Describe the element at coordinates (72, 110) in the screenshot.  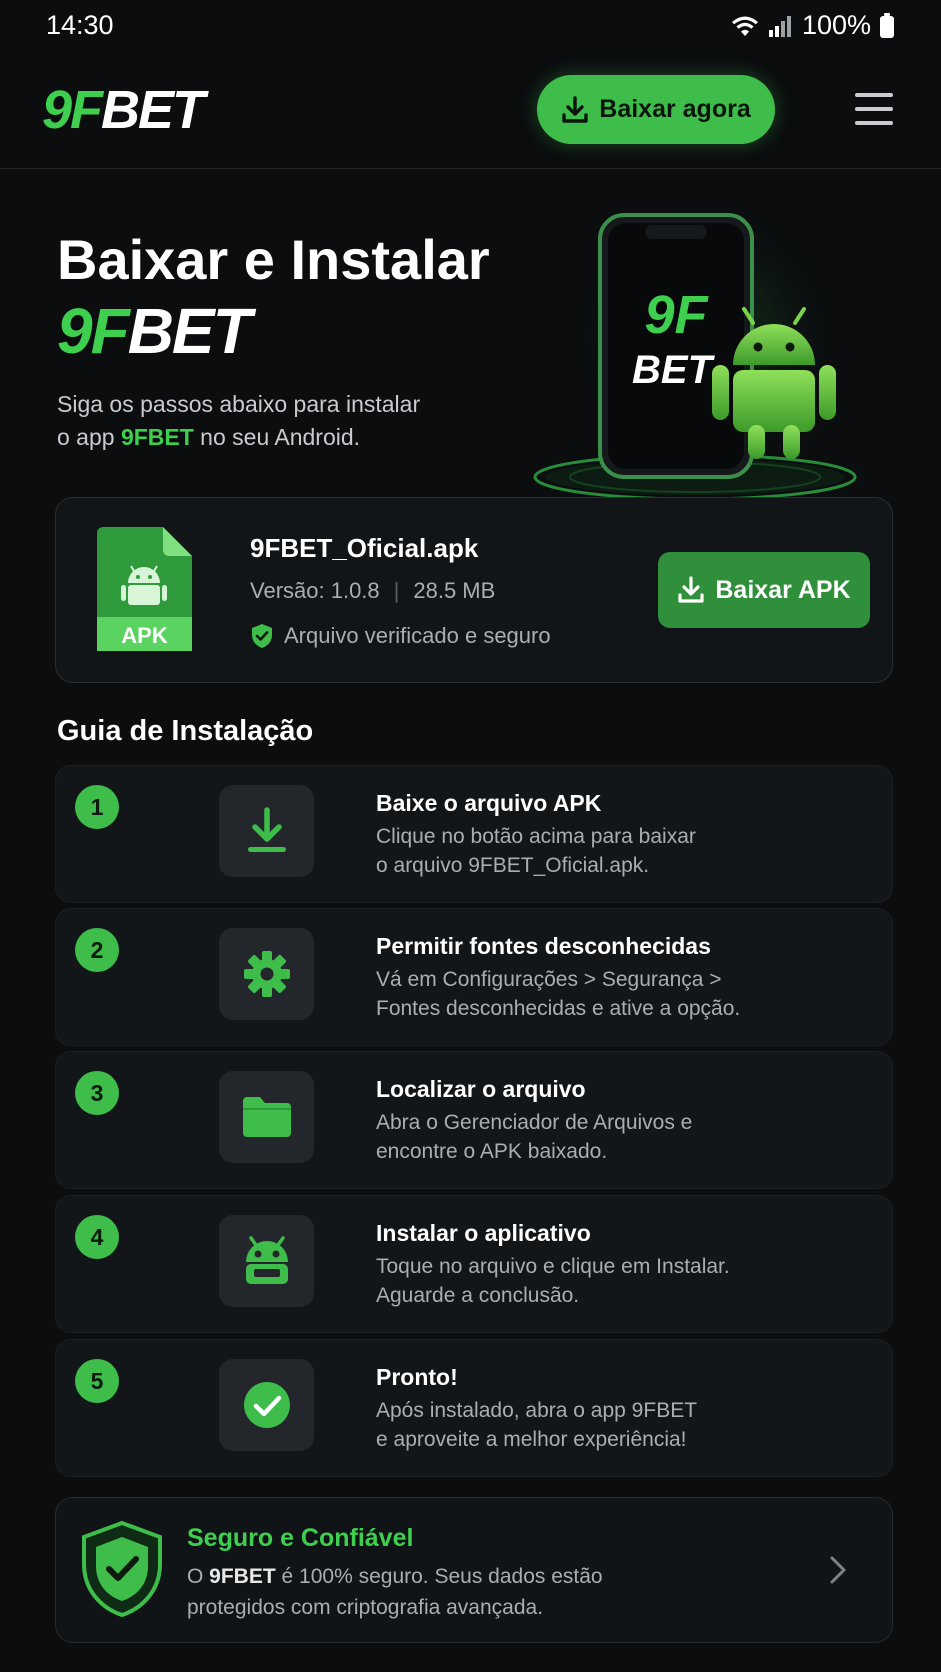
I see `logo-part-green: 9F` at that location.